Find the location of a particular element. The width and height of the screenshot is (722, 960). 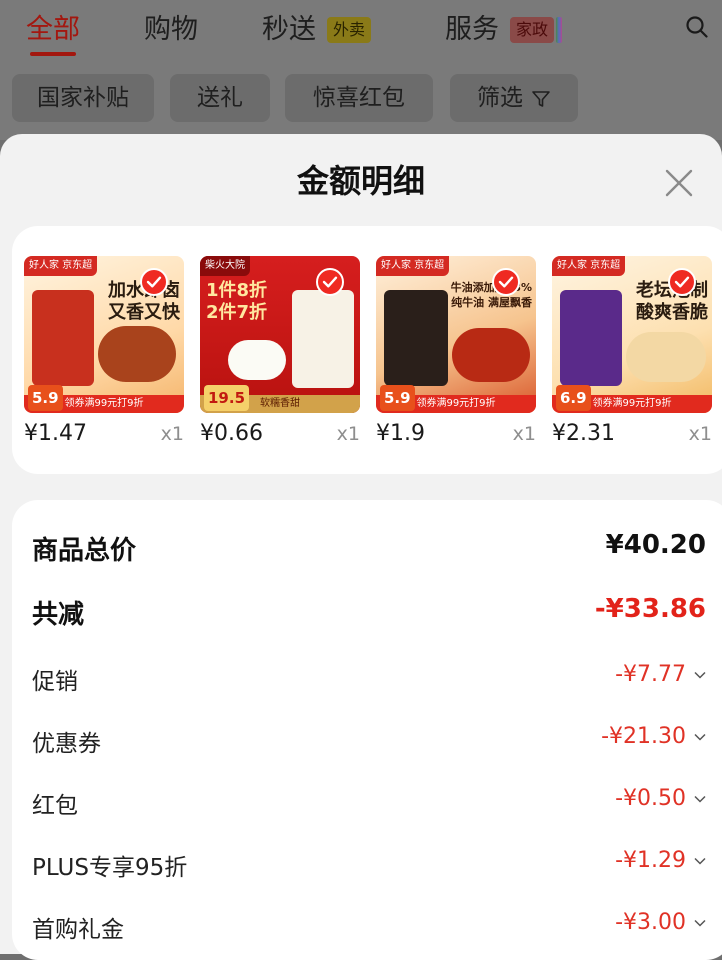

product-price: ¥0.66 is located at coordinates (231, 433).